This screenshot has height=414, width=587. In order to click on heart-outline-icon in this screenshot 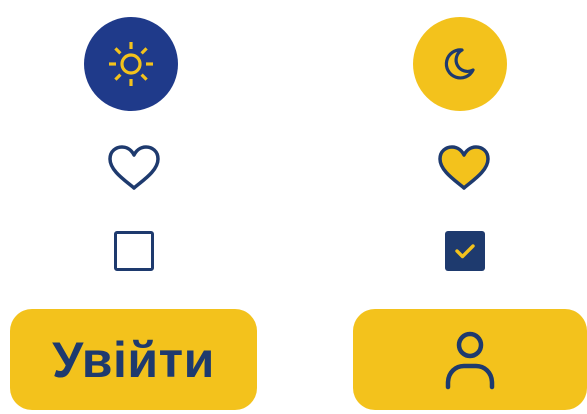, I will do `click(134, 168)`.